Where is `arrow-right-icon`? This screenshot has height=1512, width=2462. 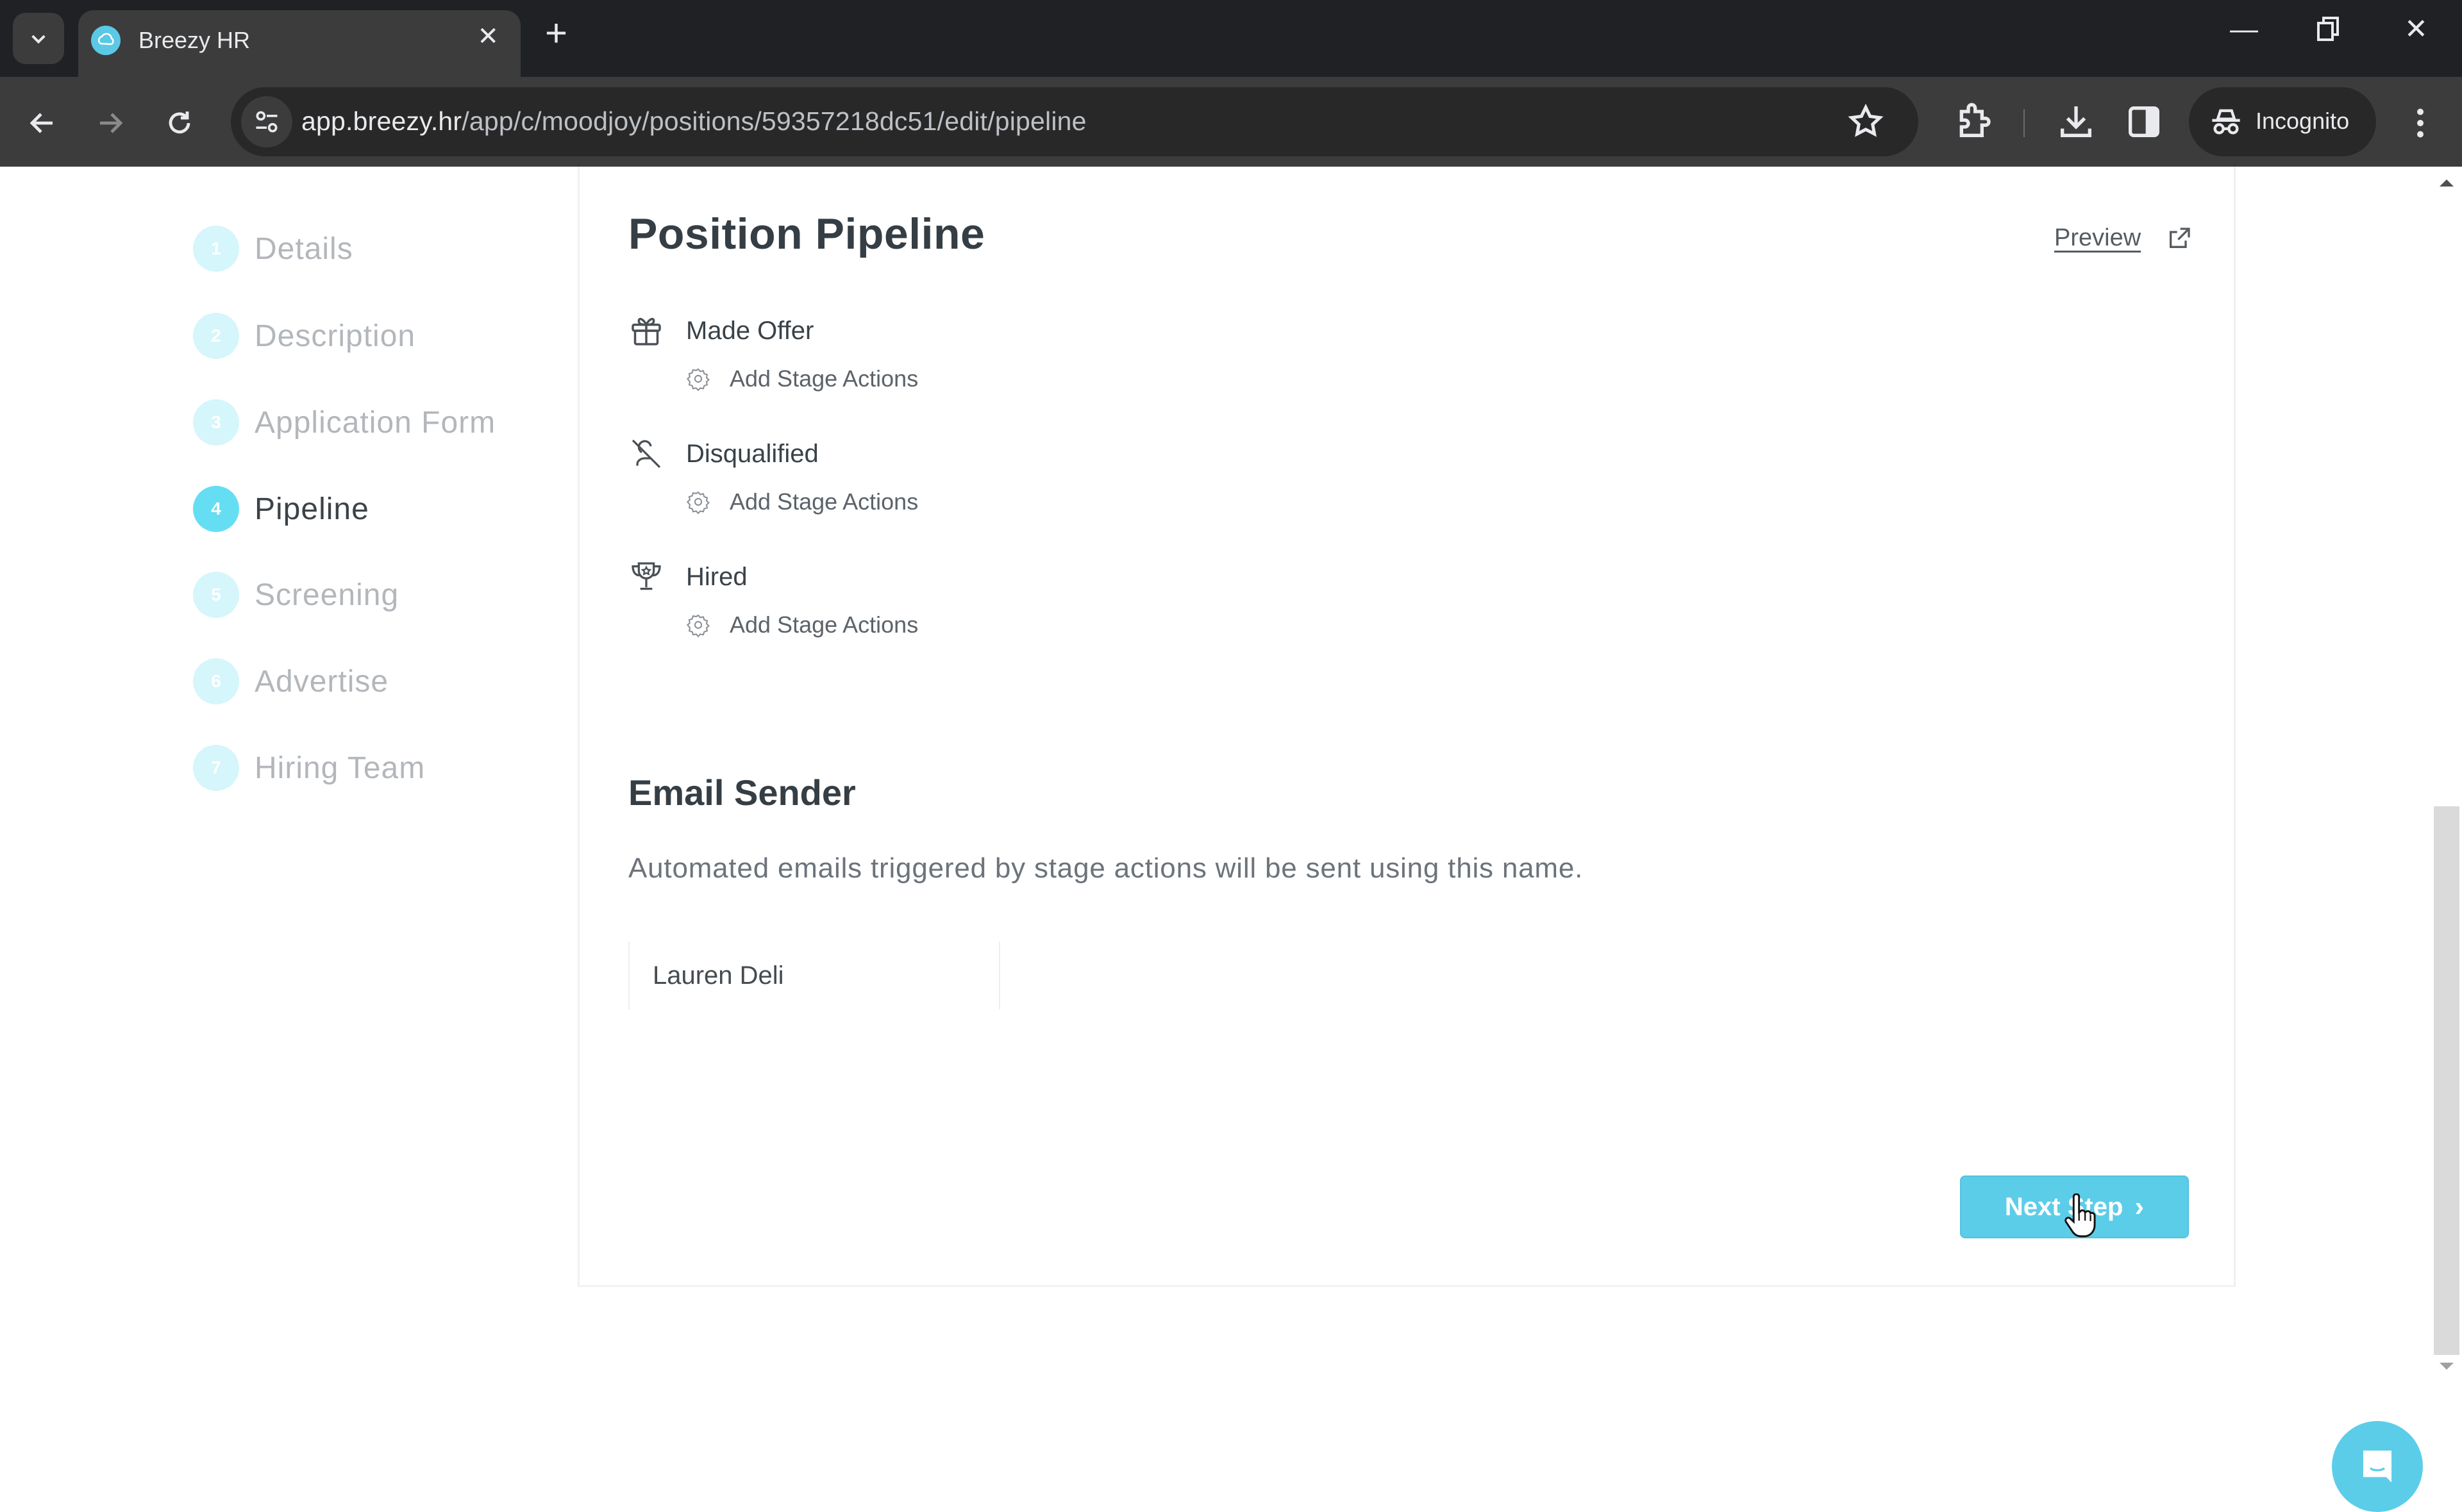
arrow-right-icon is located at coordinates (111, 123).